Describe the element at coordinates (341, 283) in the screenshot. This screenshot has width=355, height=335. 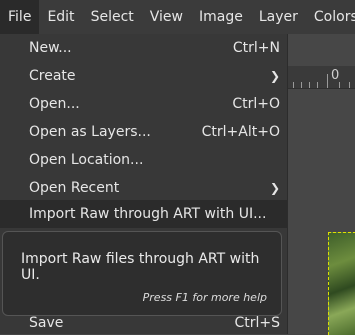
I see `image-canvas` at that location.